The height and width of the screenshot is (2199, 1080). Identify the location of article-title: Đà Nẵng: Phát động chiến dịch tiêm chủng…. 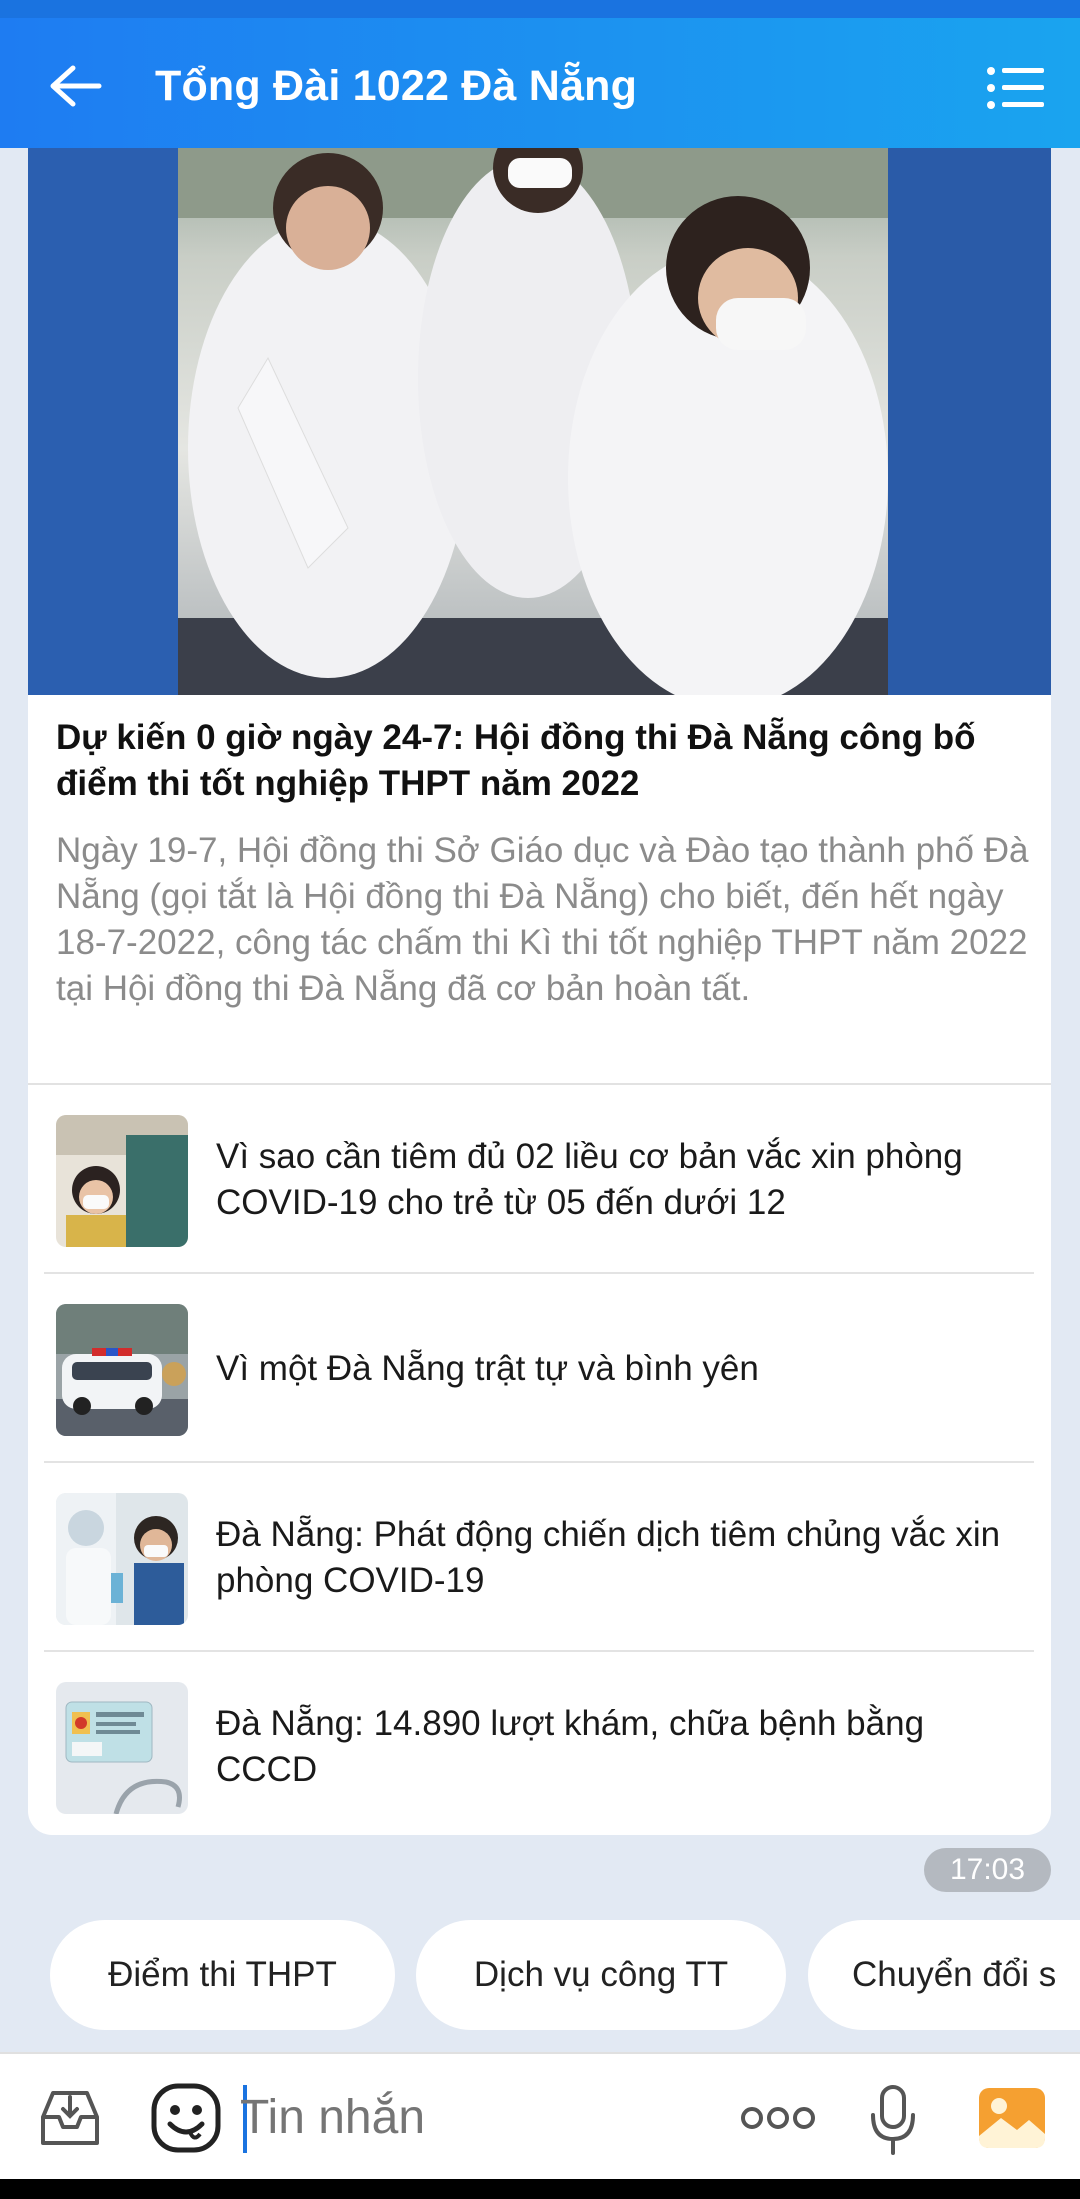
(608, 1557).